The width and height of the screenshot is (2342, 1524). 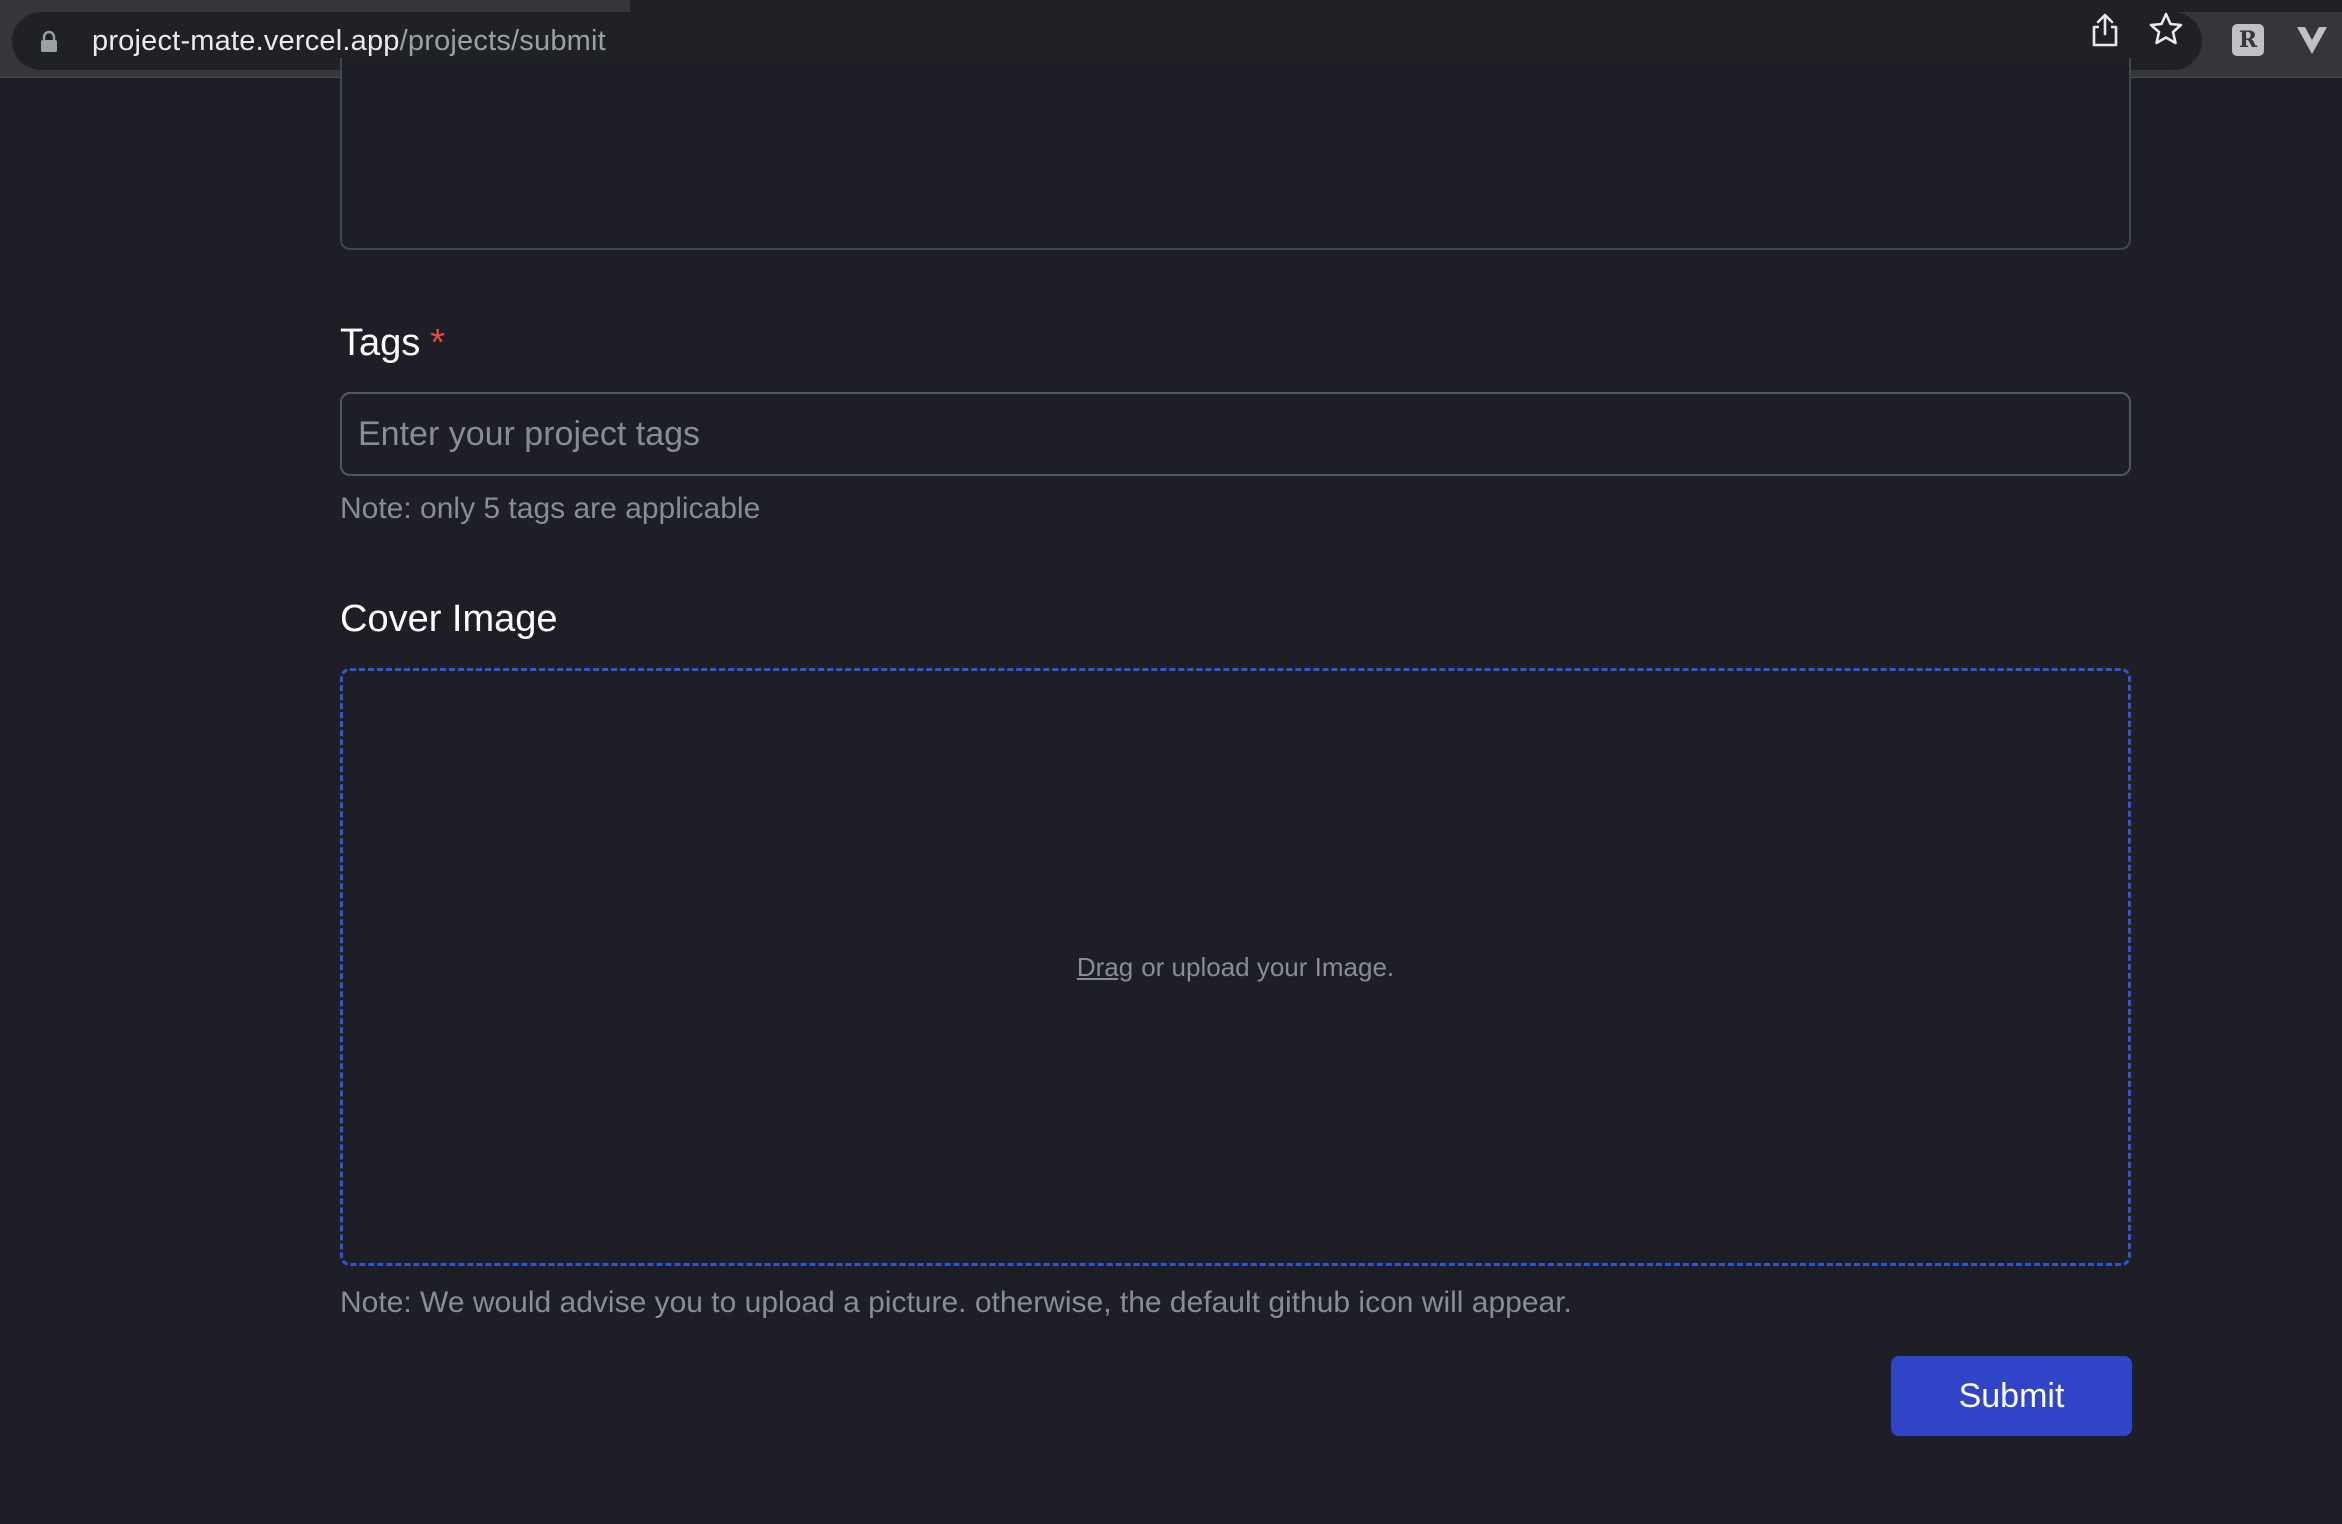 I want to click on dropzone-instruction: or upload your Image., so click(x=1268, y=966).